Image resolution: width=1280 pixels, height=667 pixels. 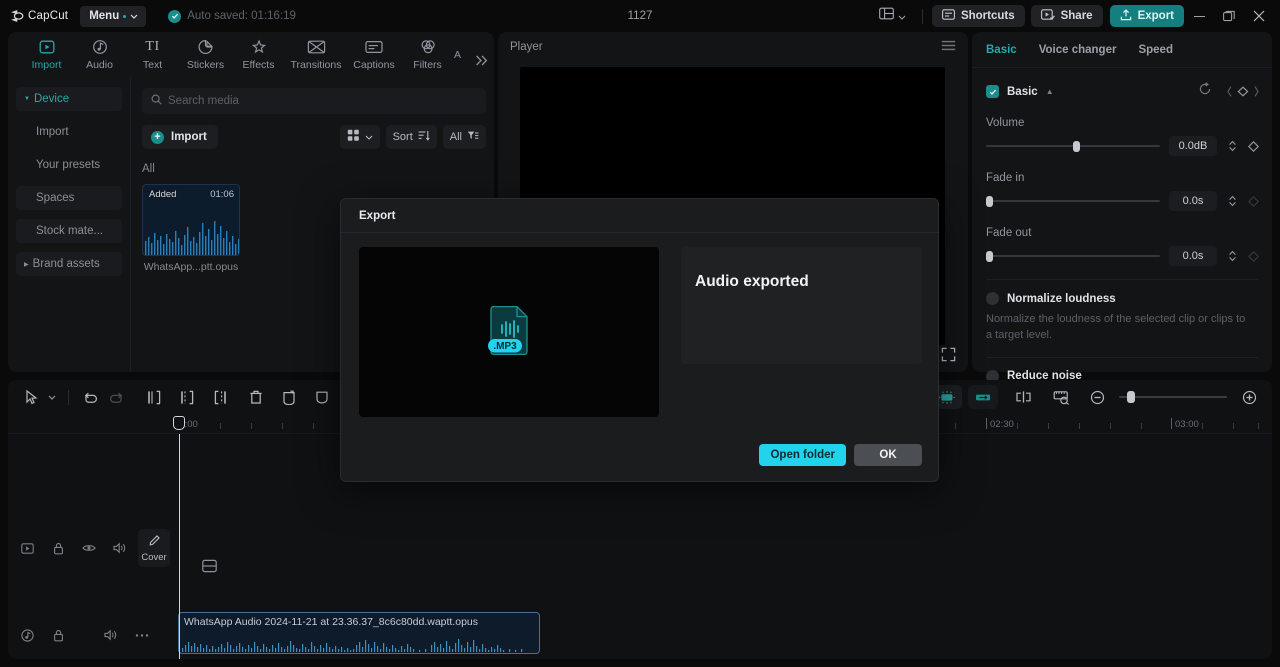 I want to click on layout-button, so click(x=892, y=16).